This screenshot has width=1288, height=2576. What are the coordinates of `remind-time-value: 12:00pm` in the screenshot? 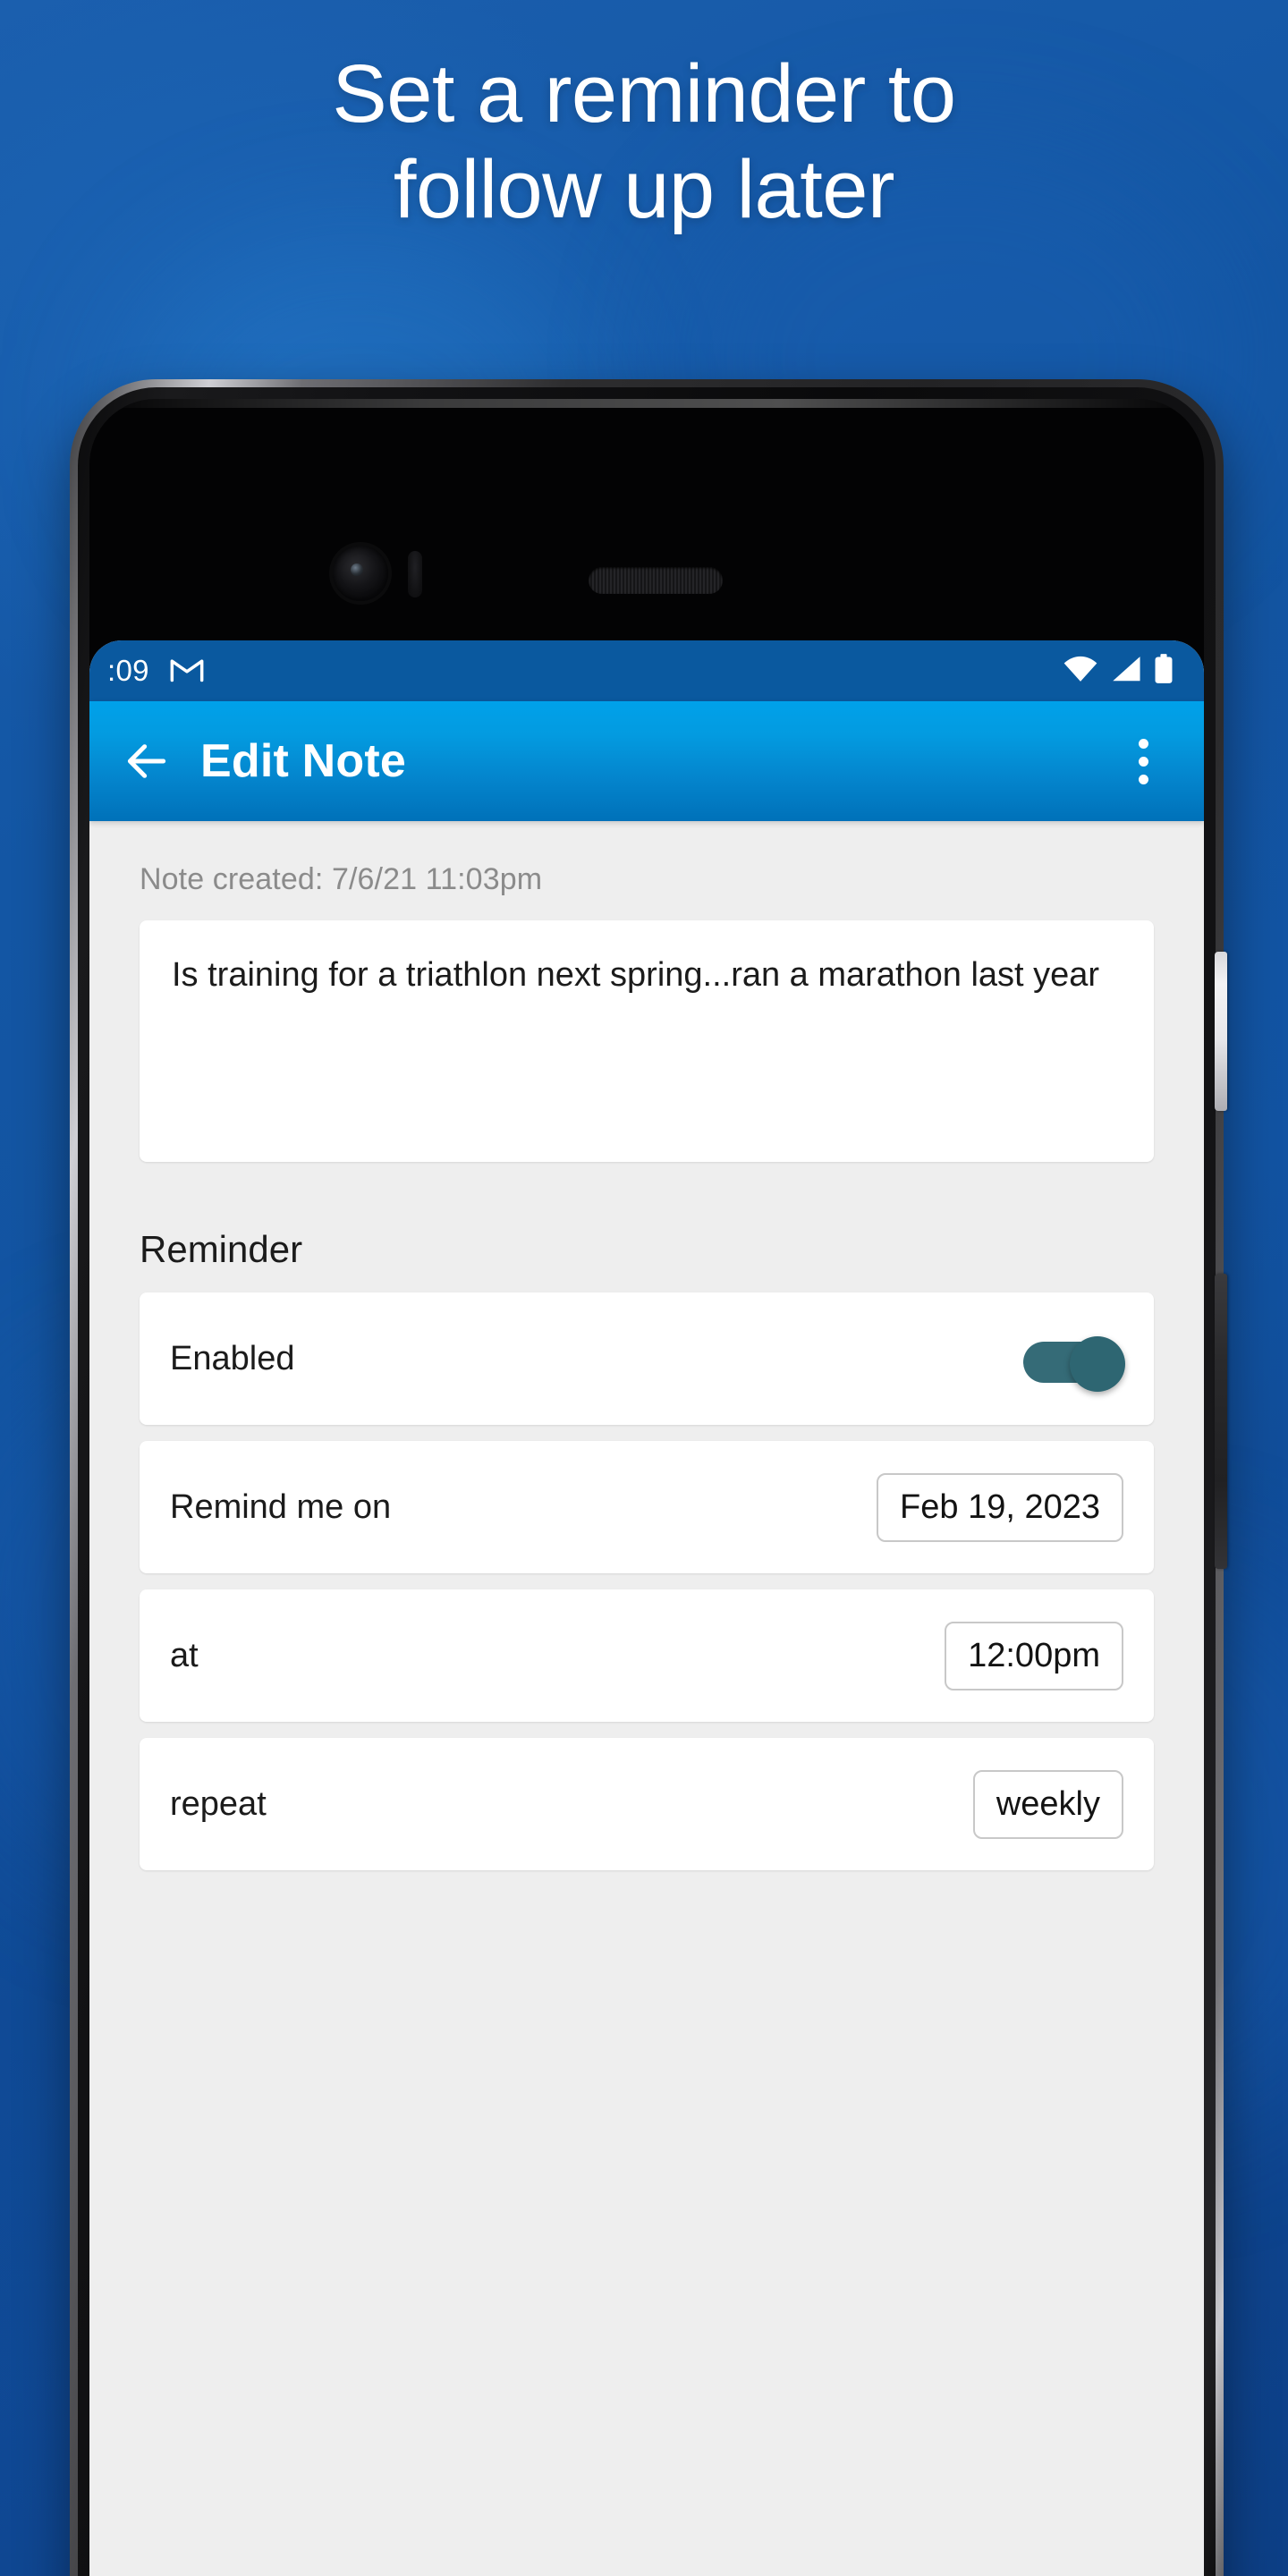 It's located at (1034, 1655).